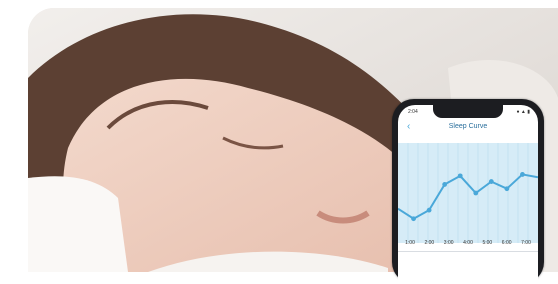  I want to click on x-tick-label: 4:00, so click(468, 243).